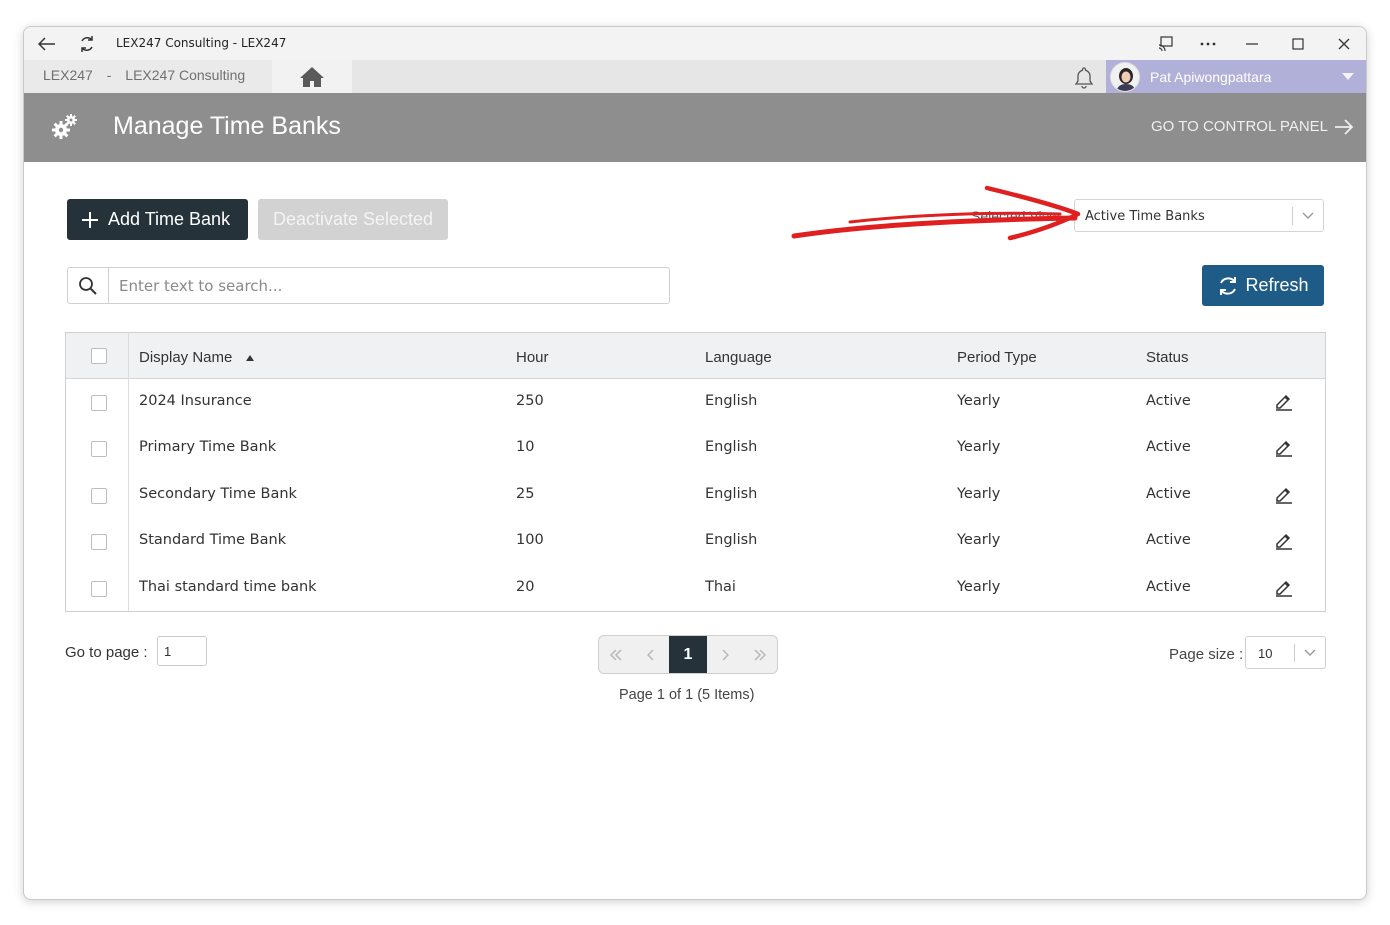 Image resolution: width=1390 pixels, height=925 pixels. I want to click on column-header-language: Language, so click(738, 357).